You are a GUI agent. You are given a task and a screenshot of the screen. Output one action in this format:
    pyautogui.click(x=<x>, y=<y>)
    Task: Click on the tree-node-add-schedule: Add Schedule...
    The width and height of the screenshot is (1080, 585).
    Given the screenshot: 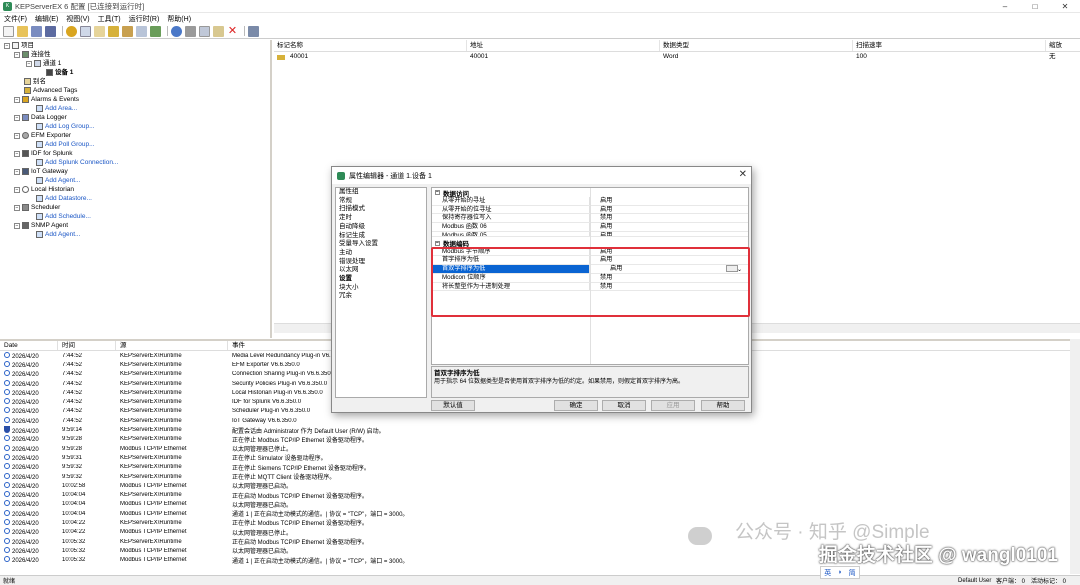 What is the action you would take?
    pyautogui.click(x=63, y=216)
    